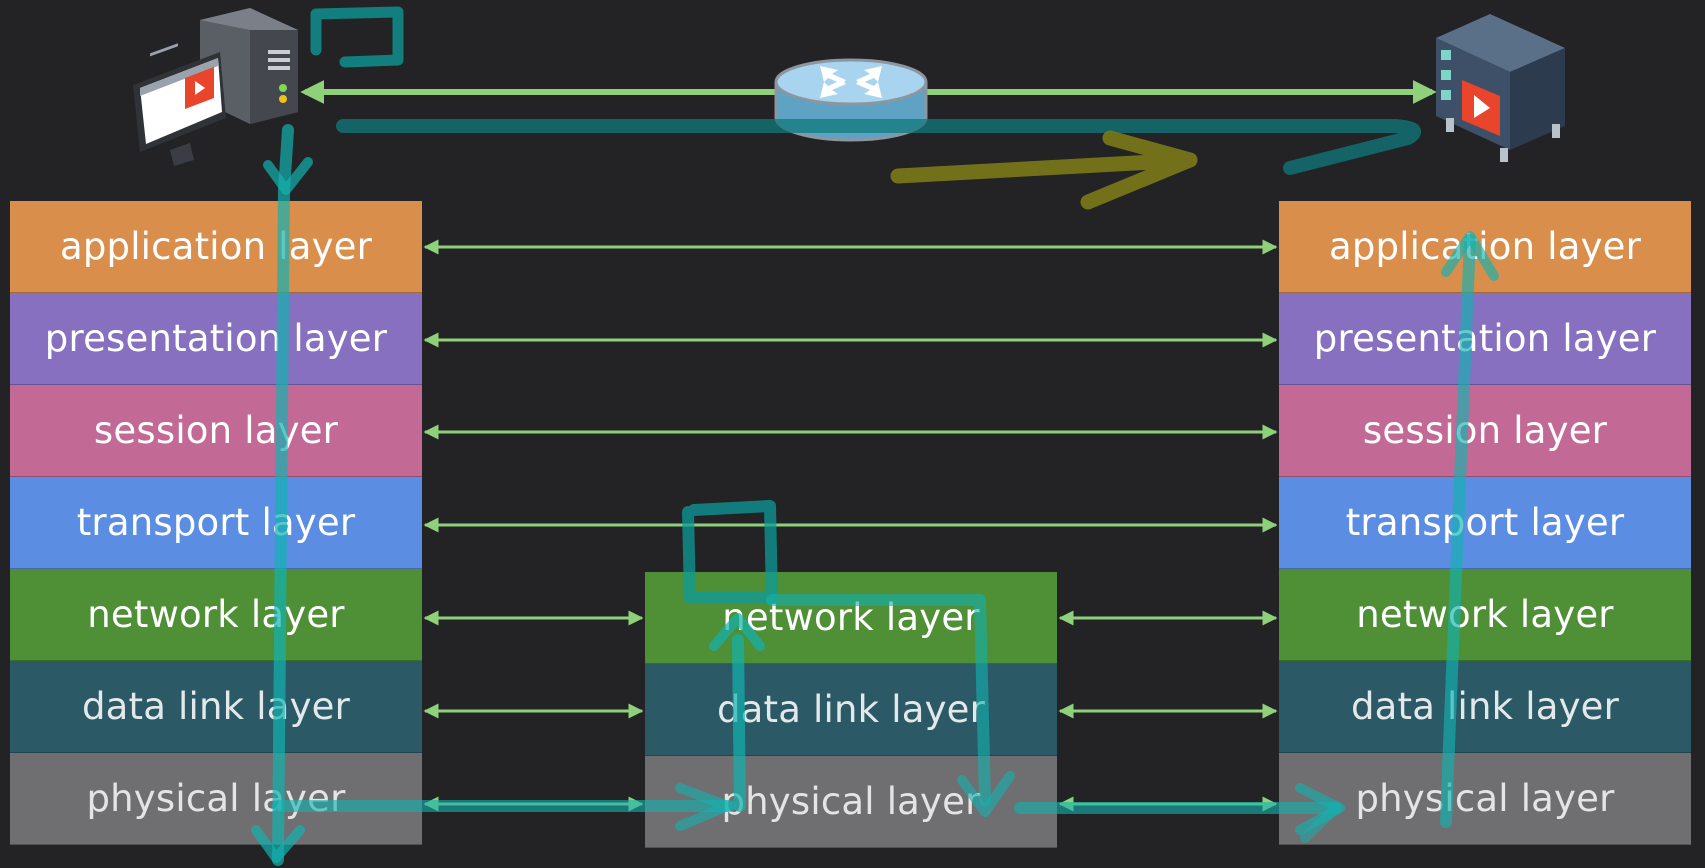 The height and width of the screenshot is (868, 1705). I want to click on server-icon, so click(1500, 88).